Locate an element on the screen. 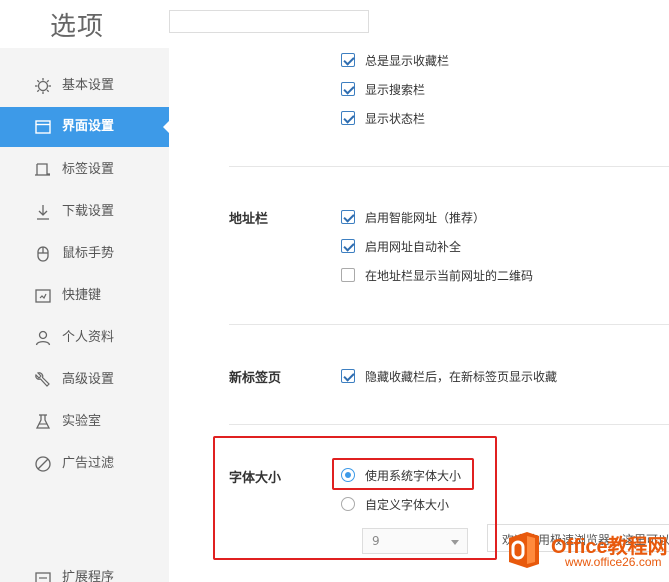 The width and height of the screenshot is (669, 582). url-autocomplete-option: 启用网址自动补全 is located at coordinates (401, 246).